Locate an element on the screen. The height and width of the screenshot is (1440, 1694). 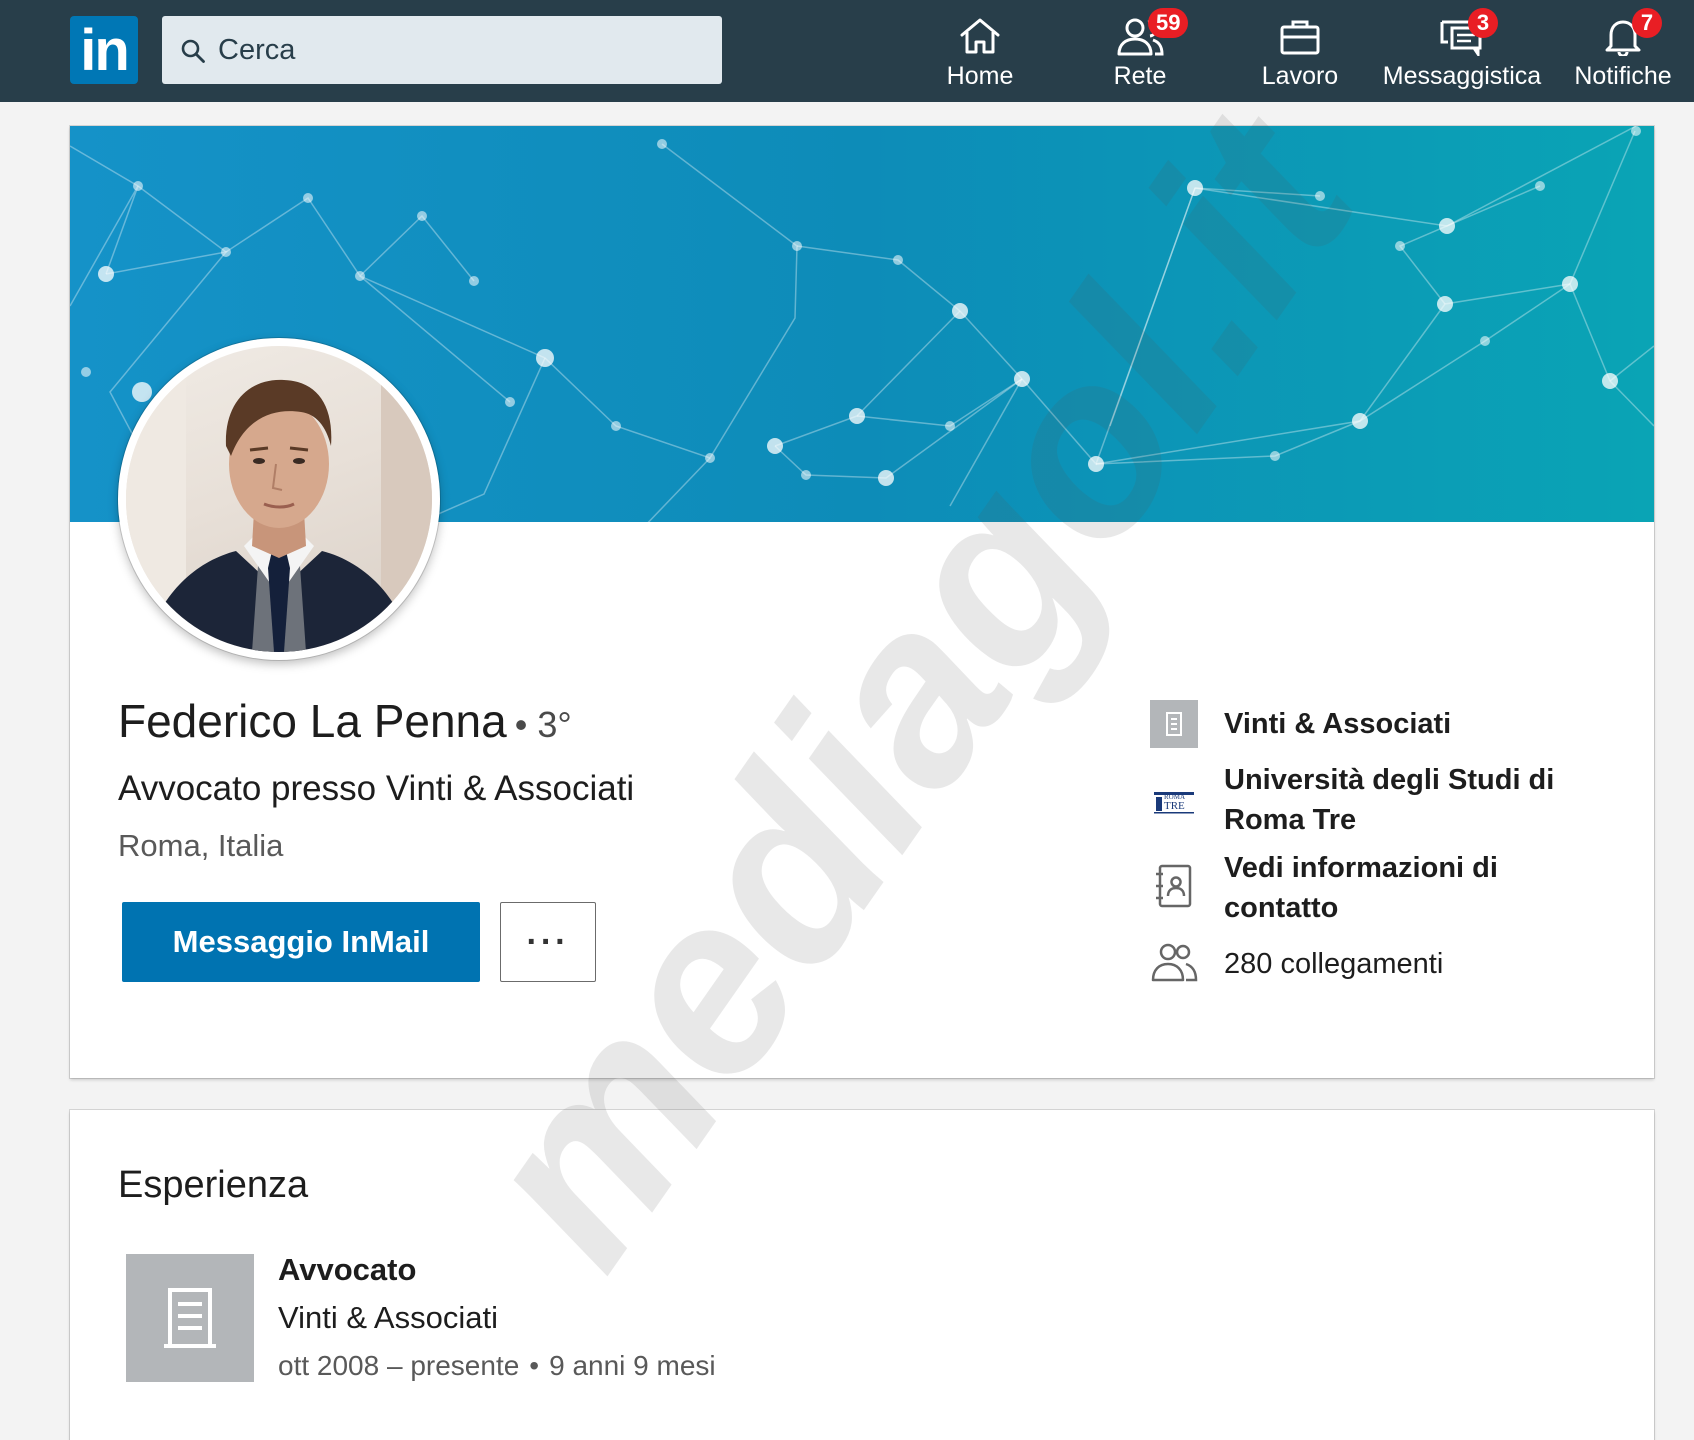
connections-count: 280 collegamenti is located at coordinates (1334, 964).